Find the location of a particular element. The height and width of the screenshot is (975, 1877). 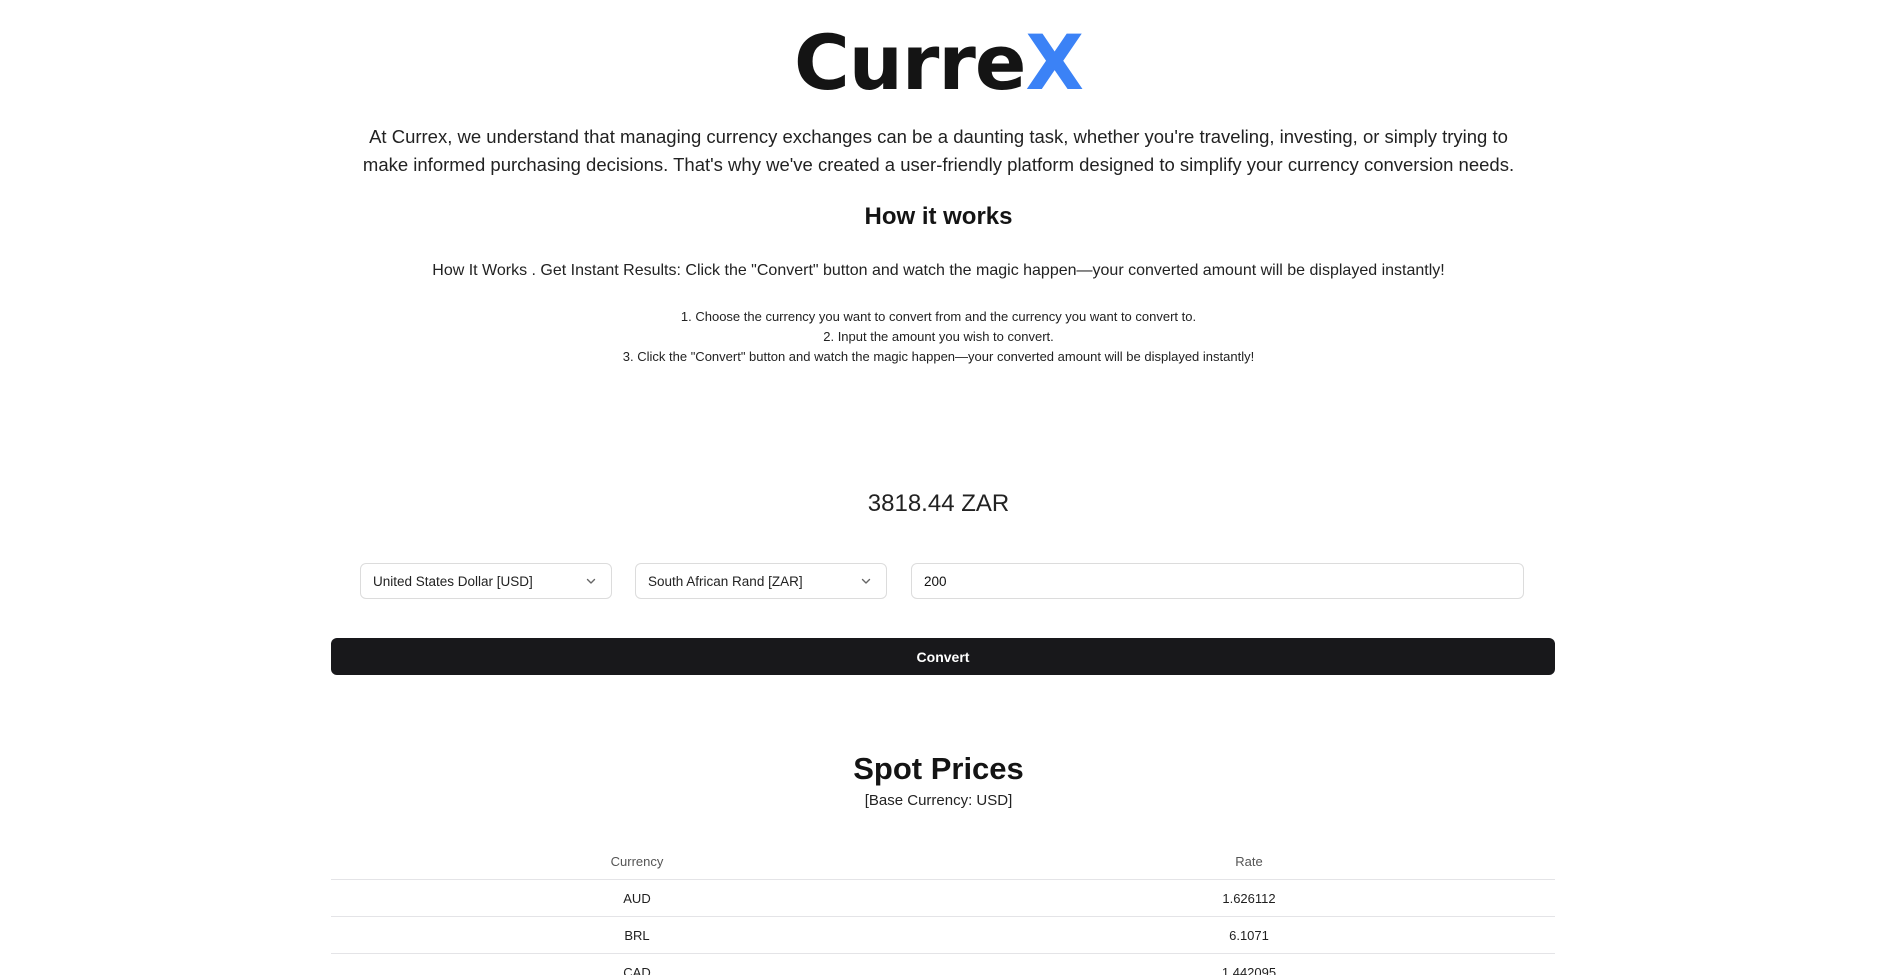

table-row: AUD 1.626112 is located at coordinates (943, 898).